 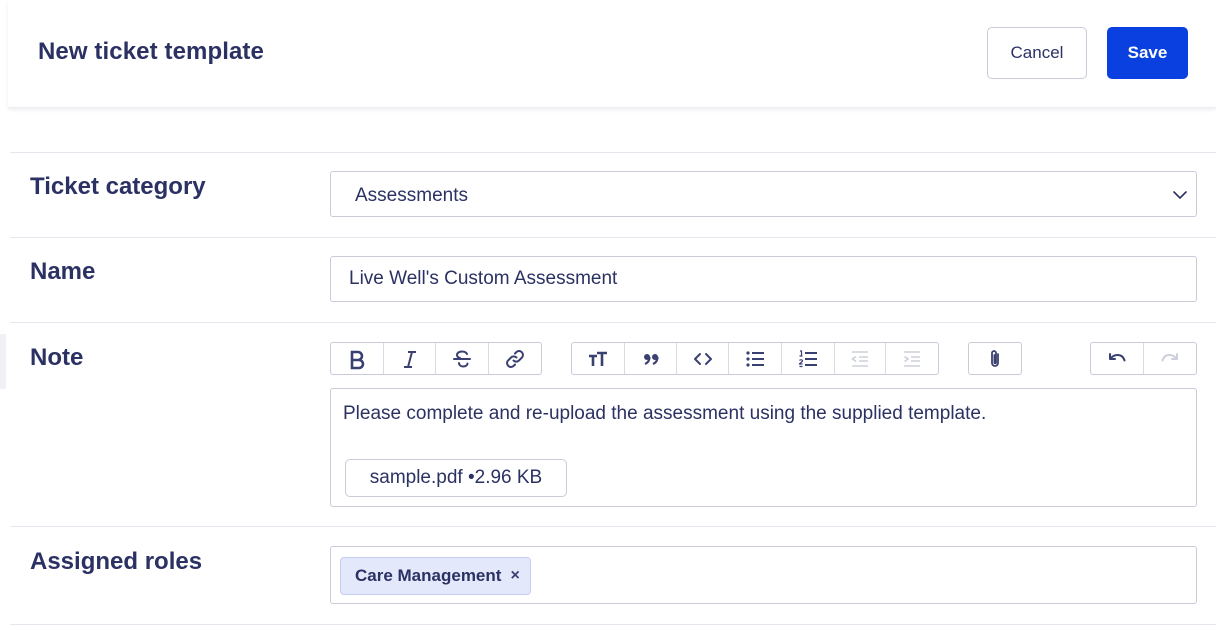 I want to click on toolbar-attach-group, so click(x=995, y=358).